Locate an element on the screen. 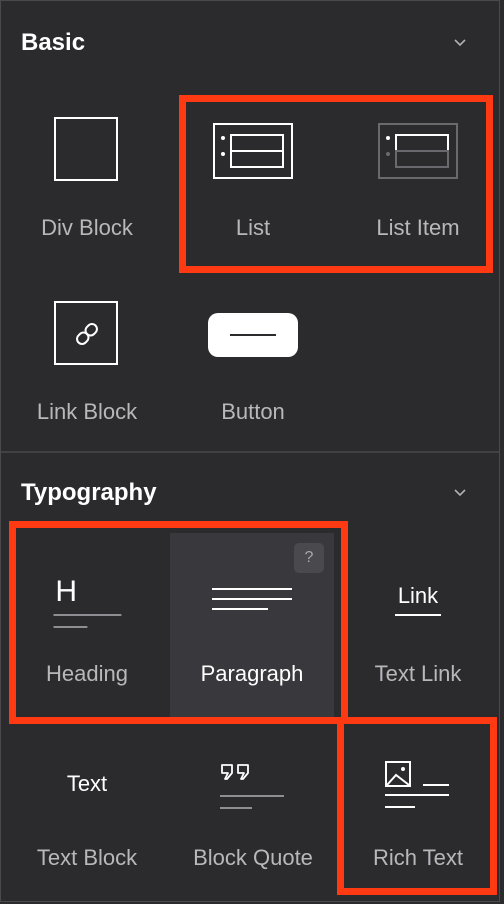  element-list-item: List Item is located at coordinates (417, 179).